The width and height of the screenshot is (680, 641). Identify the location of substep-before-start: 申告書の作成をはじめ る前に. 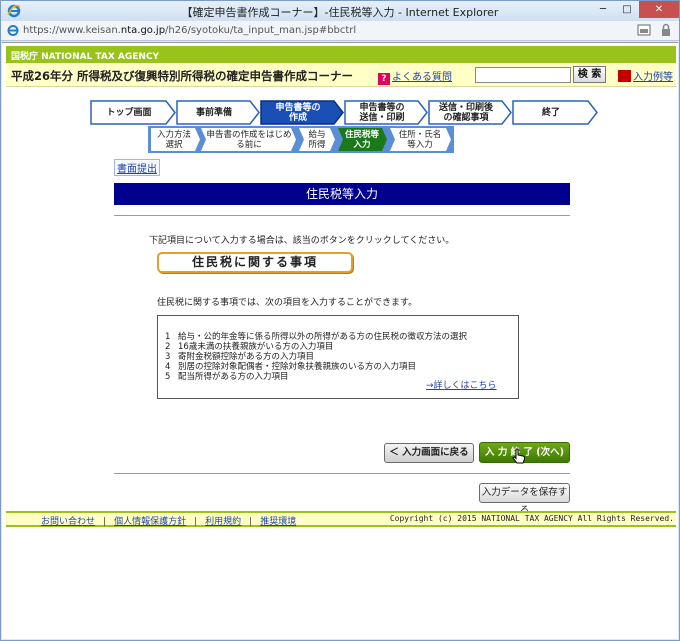
(249, 139).